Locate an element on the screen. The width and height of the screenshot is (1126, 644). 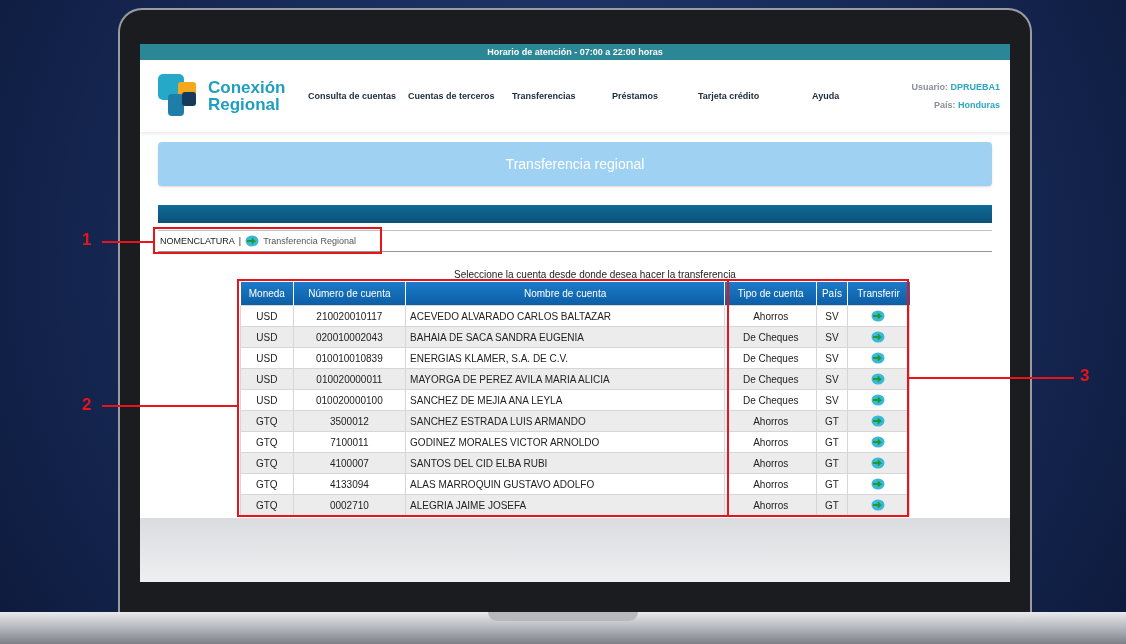
nav-link: Transferencias is located at coordinates (562, 96).